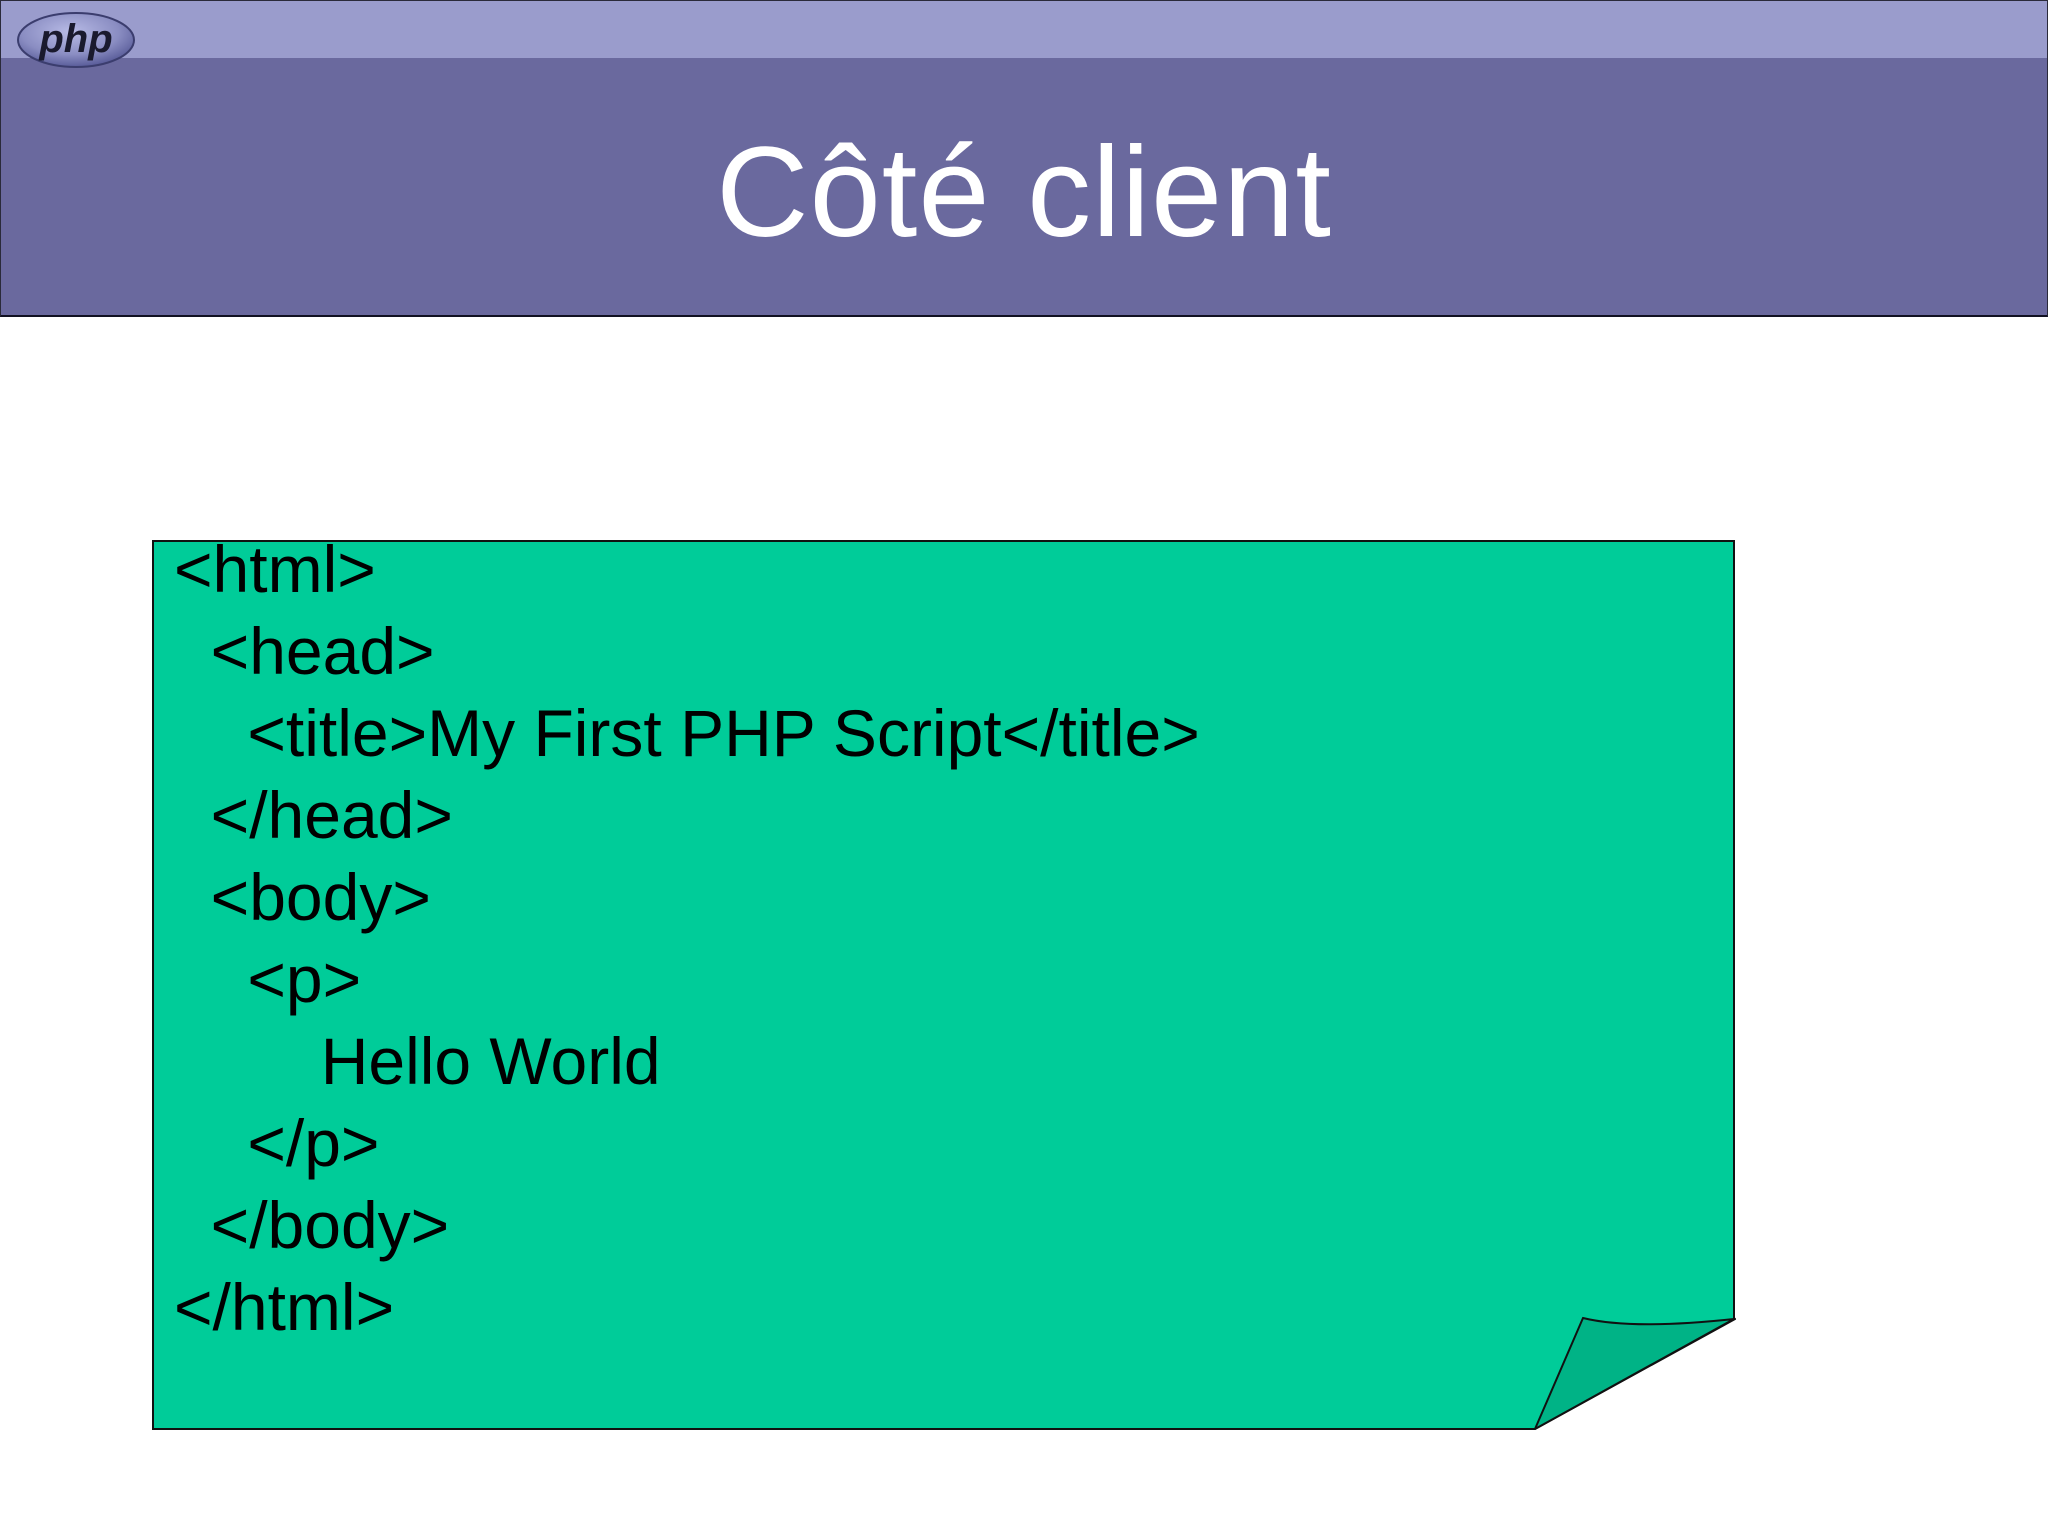 Image resolution: width=2048 pixels, height=1536 pixels. I want to click on php-logo-text: php, so click(75, 39).